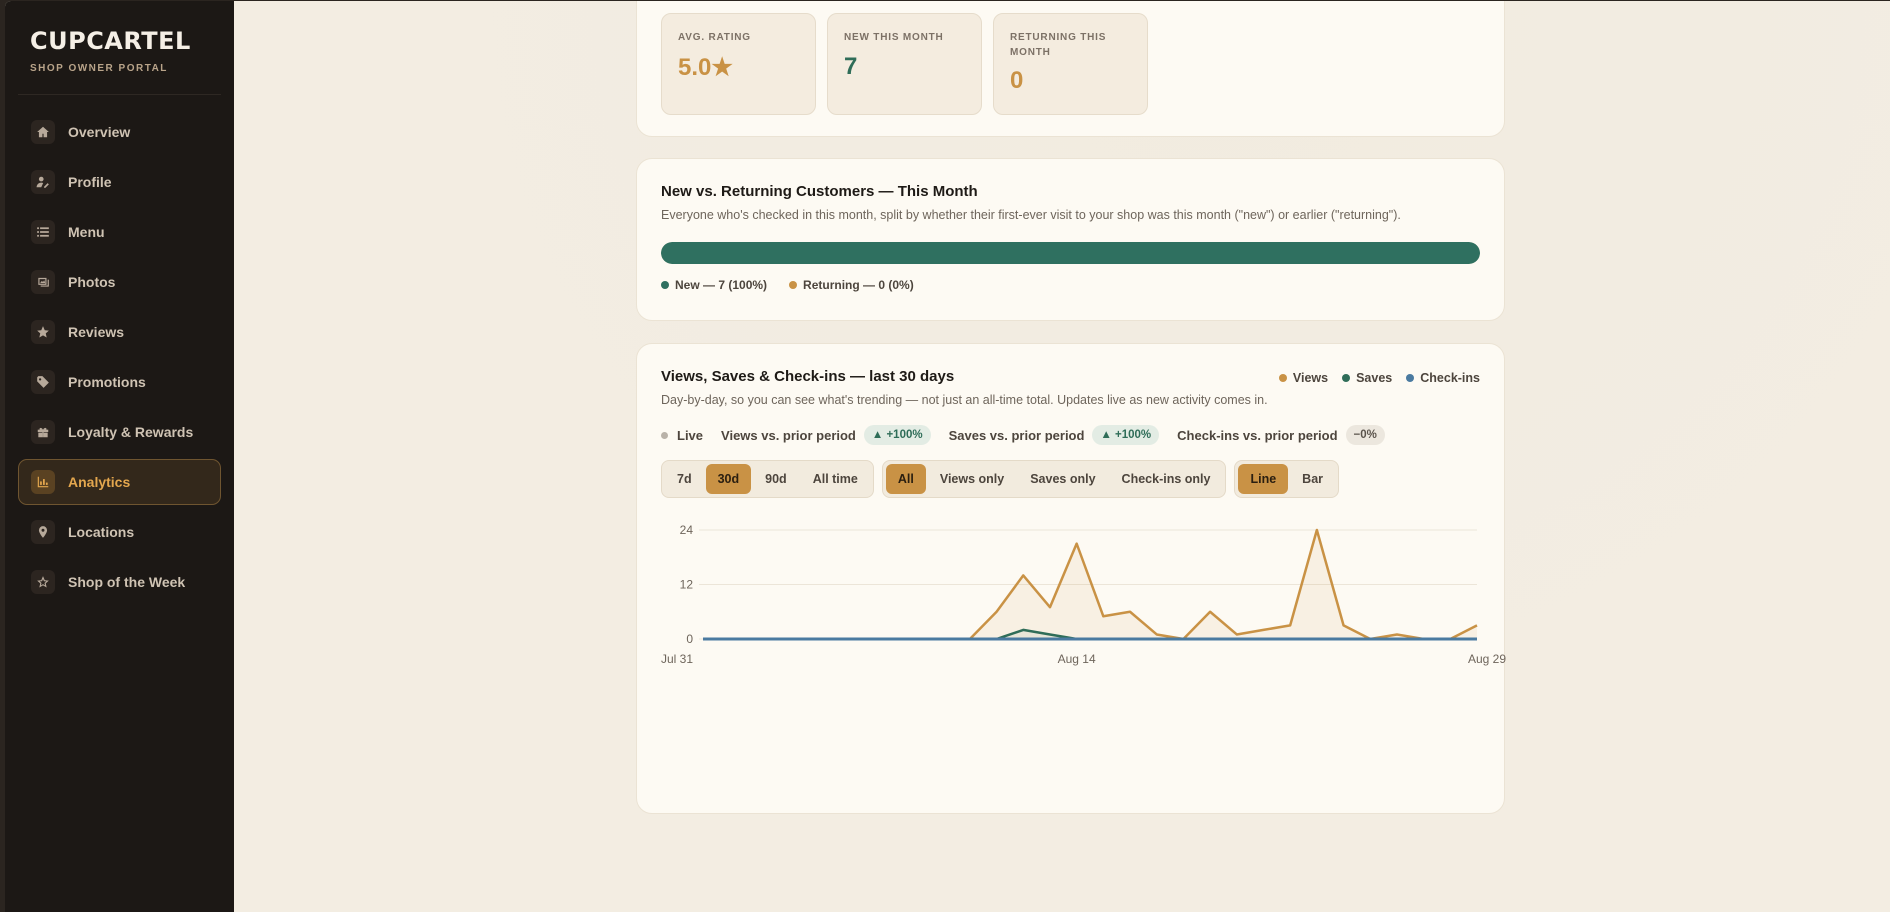  Describe the element at coordinates (1365, 435) in the screenshot. I see `trend-checkins-badge: −0%` at that location.